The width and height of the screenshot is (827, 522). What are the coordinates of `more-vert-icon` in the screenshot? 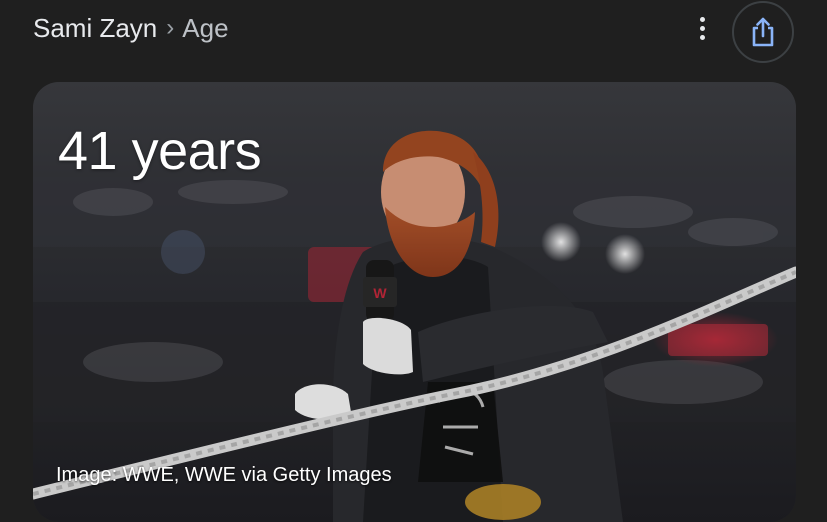 It's located at (702, 19).